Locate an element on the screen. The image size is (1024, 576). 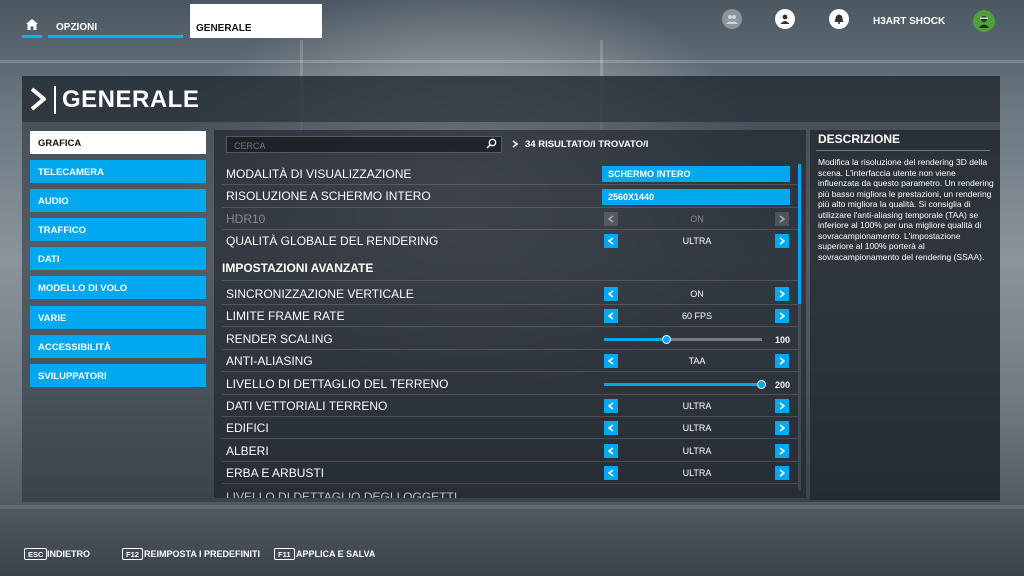
grass-prev-button is located at coordinates (611, 473).